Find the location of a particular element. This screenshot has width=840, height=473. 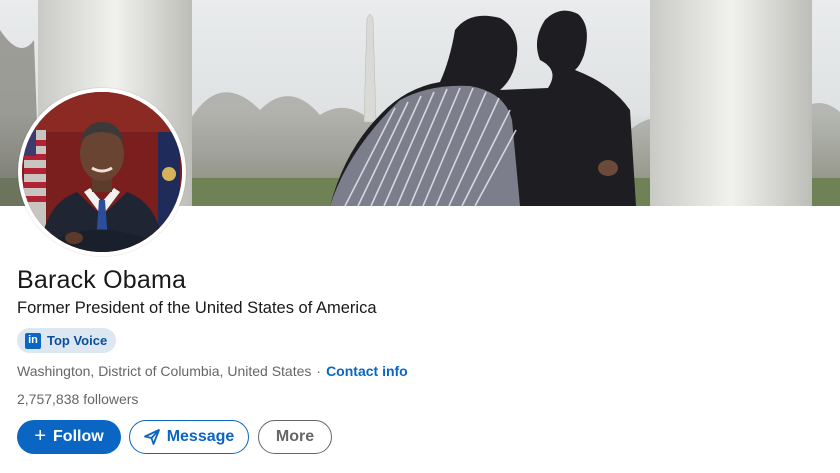

linkedin-logo-icon: in is located at coordinates (33, 340).